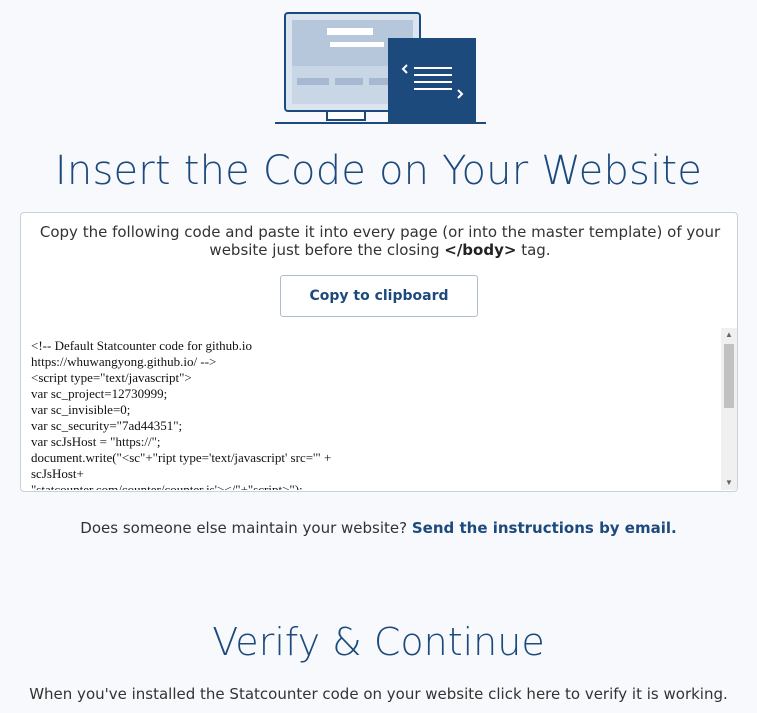 This screenshot has width=757, height=713. I want to click on code-line: var sc_invisible=0;, so click(81, 409).